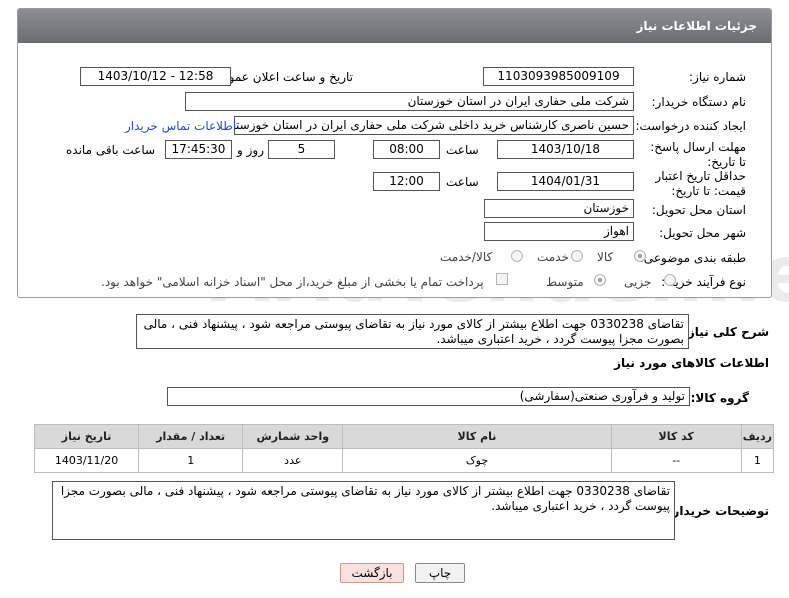 The height and width of the screenshot is (598, 789). What do you see at coordinates (394, 26) in the screenshot?
I see `panel-title: جزئیات اطلاعات نیاز` at bounding box center [394, 26].